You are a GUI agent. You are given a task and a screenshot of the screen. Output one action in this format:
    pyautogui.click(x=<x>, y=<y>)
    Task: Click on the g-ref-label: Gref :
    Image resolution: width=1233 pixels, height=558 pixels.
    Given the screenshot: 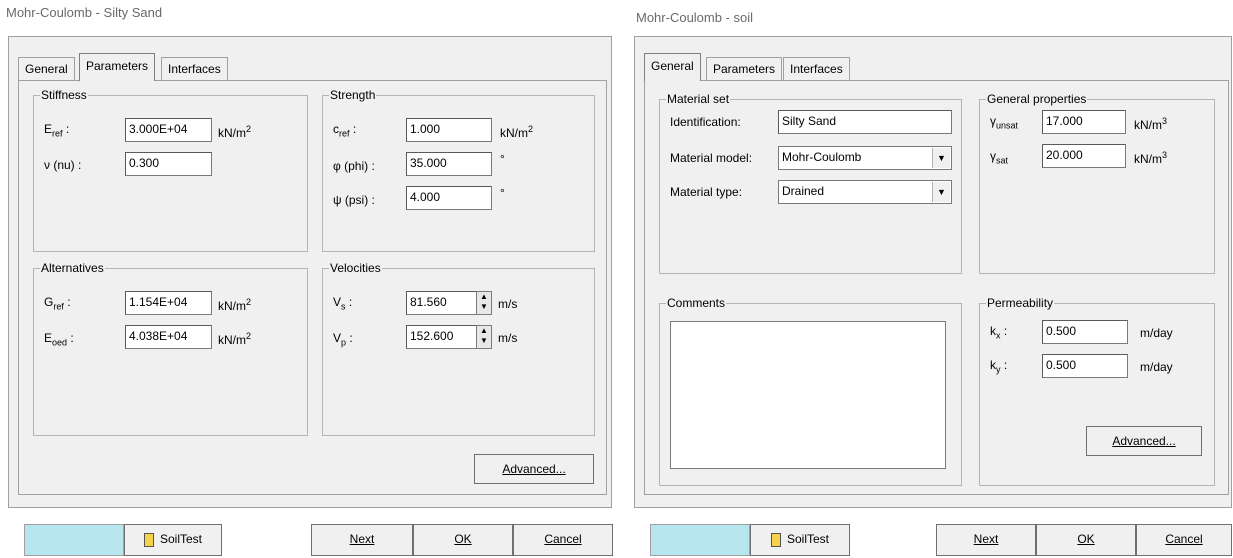 What is the action you would take?
    pyautogui.click(x=57, y=303)
    